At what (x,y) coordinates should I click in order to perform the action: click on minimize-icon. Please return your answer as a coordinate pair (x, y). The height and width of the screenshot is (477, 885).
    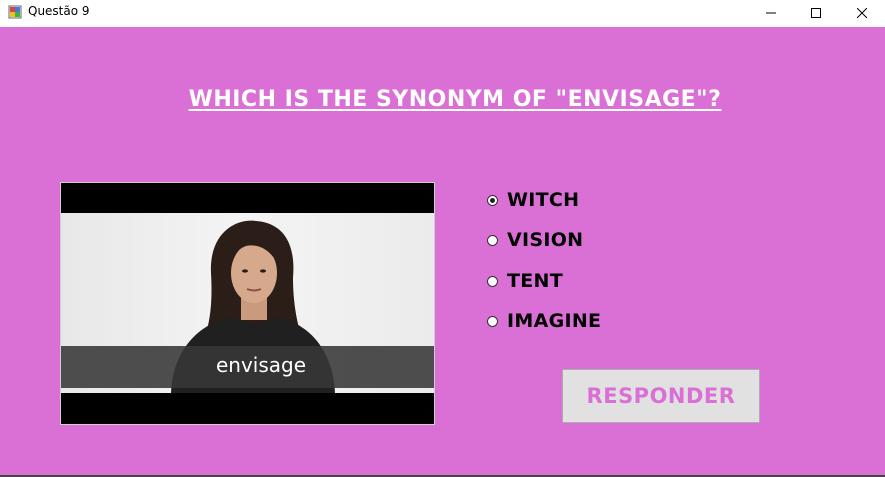
    Looking at the image, I should click on (771, 13).